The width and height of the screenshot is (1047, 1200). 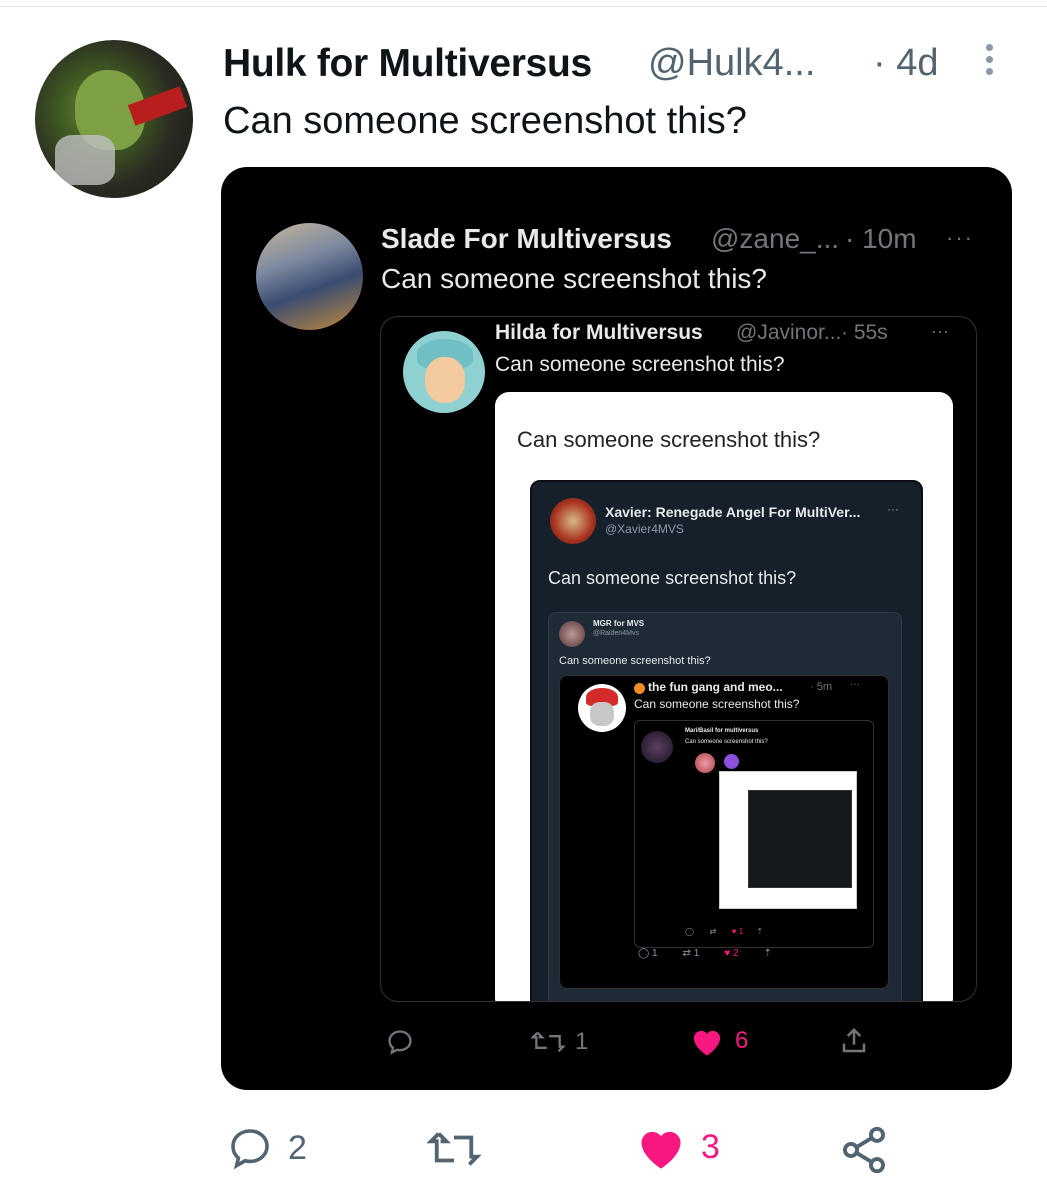 I want to click on quote1-time: · 10m, so click(x=881, y=238).